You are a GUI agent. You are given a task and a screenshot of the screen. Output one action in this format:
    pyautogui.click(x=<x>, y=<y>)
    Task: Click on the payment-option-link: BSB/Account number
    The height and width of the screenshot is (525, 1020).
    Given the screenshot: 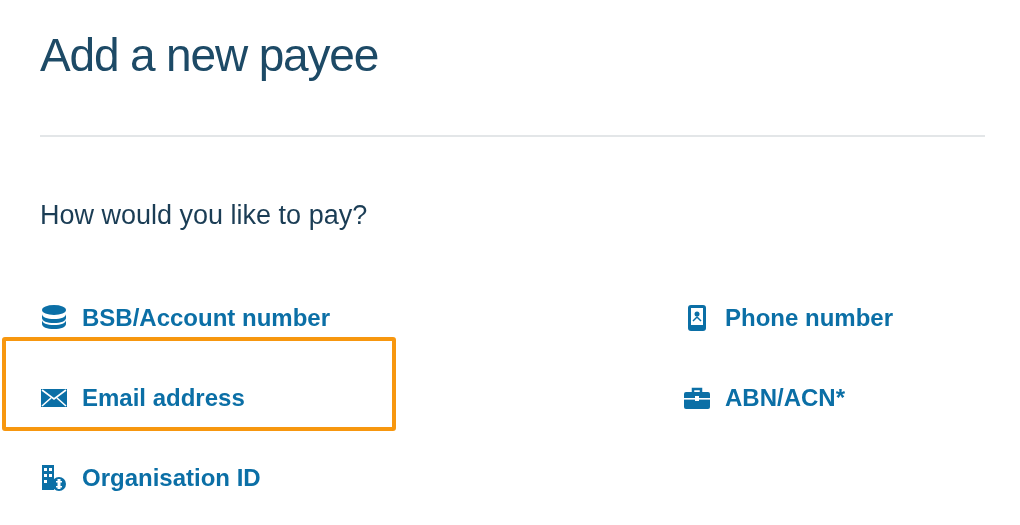 What is the action you would take?
    pyautogui.click(x=206, y=318)
    